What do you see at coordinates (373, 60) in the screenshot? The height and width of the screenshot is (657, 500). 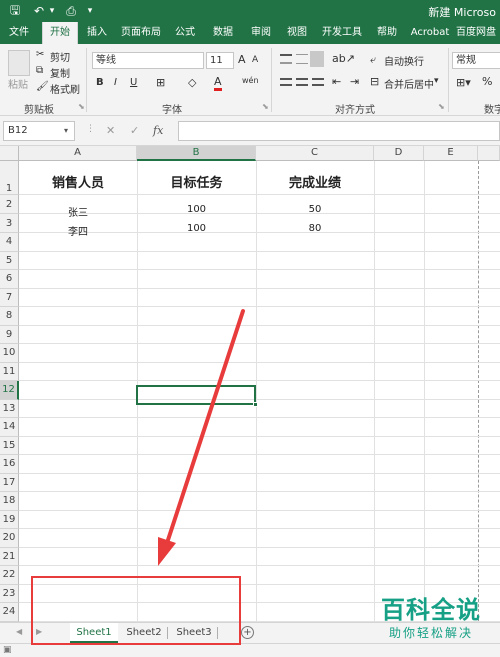 I see `wrap-text-icon: ⤶` at bounding box center [373, 60].